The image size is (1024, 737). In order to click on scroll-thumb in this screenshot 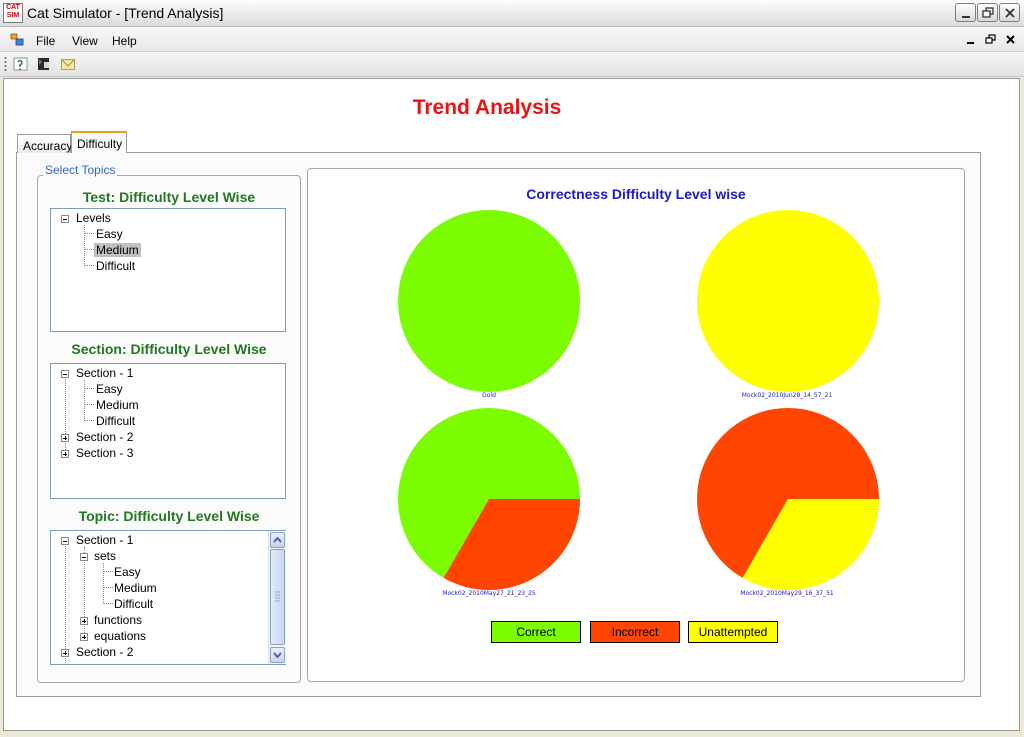, I will do `click(277, 597)`.